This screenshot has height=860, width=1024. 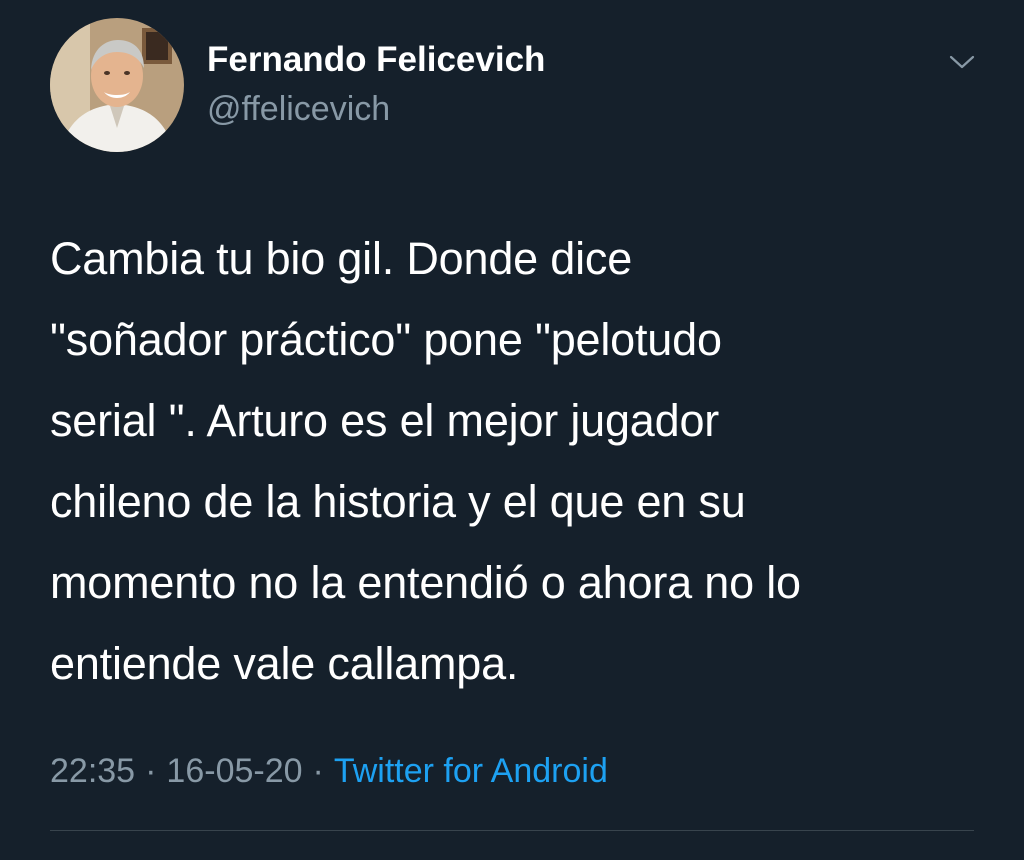 I want to click on more-options-button, so click(x=962, y=62).